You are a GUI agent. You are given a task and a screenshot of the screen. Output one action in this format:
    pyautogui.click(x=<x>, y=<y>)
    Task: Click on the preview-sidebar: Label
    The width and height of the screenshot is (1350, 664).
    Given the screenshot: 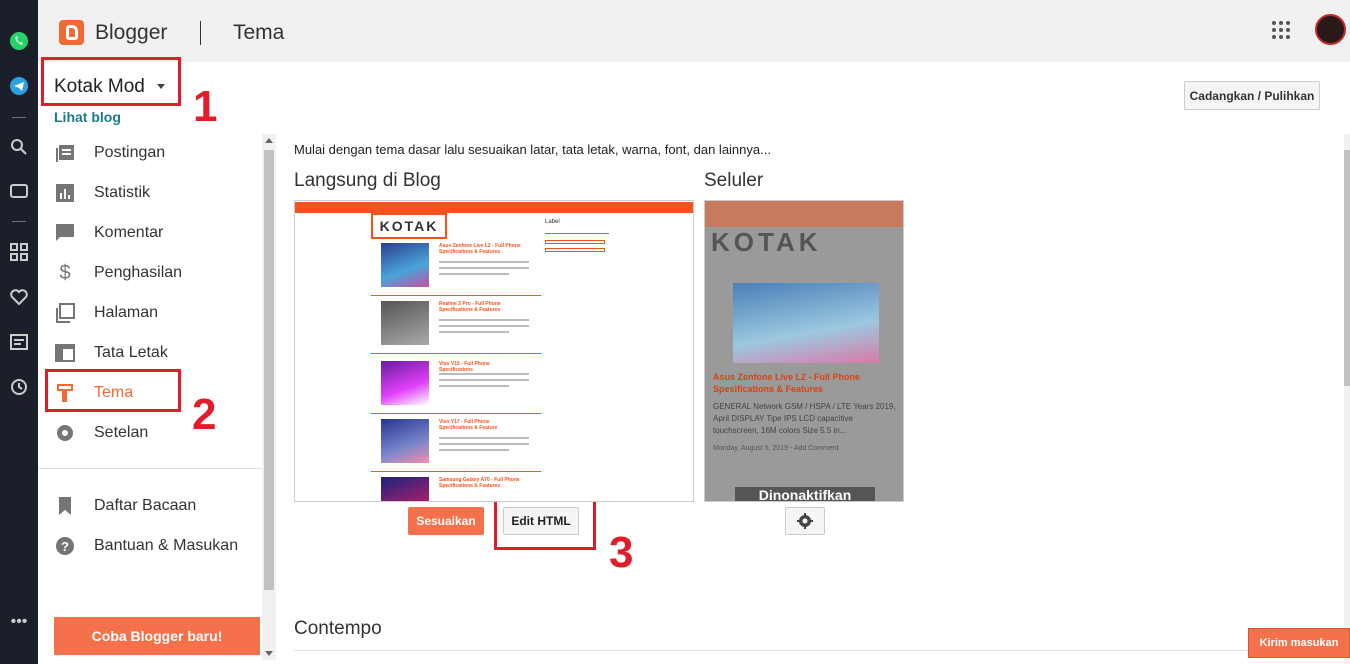 What is the action you would take?
    pyautogui.click(x=577, y=246)
    